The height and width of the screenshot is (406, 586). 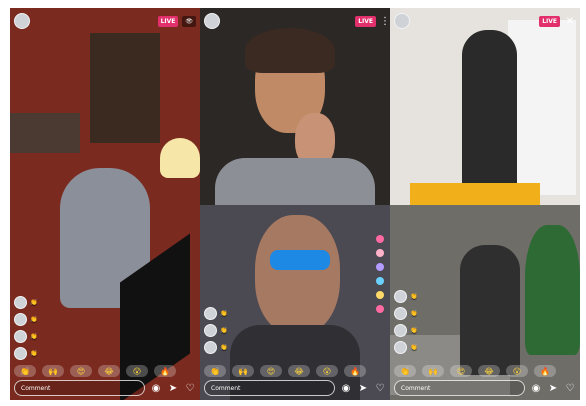 What do you see at coordinates (290, 50) in the screenshot?
I see `hair` at bounding box center [290, 50].